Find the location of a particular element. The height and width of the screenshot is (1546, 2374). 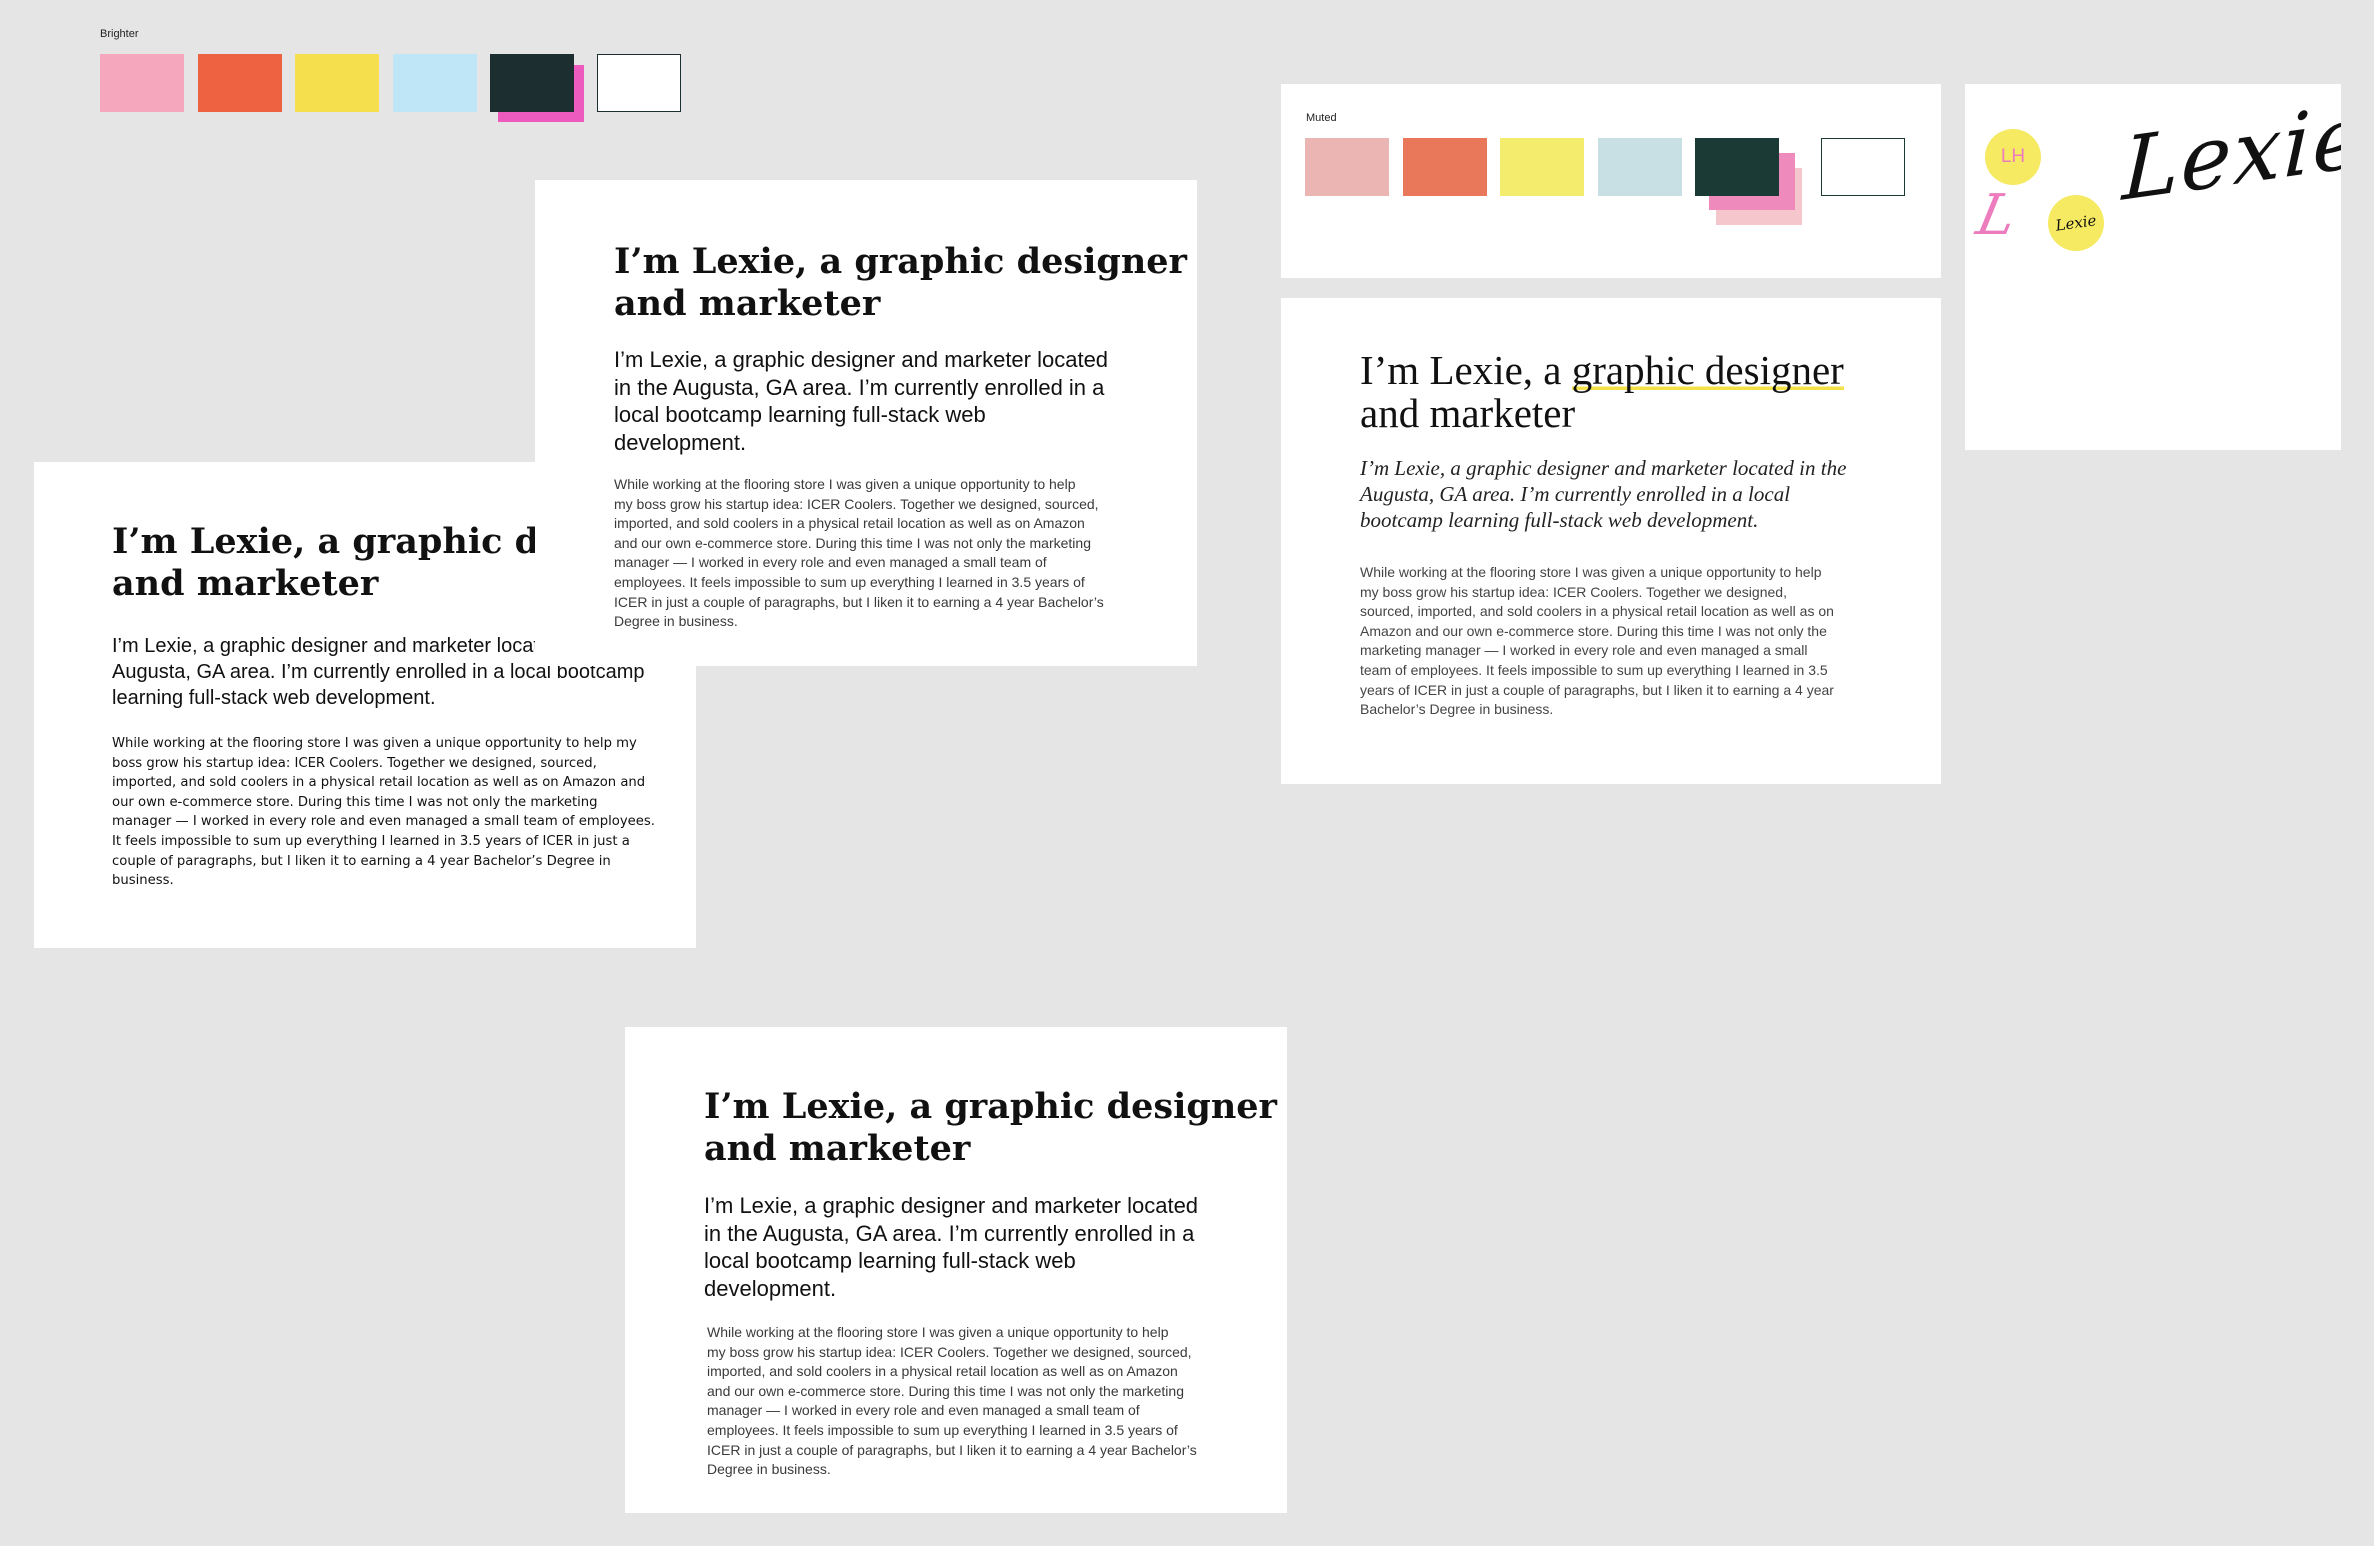

muted-palette-card: Muted is located at coordinates (1611, 181).